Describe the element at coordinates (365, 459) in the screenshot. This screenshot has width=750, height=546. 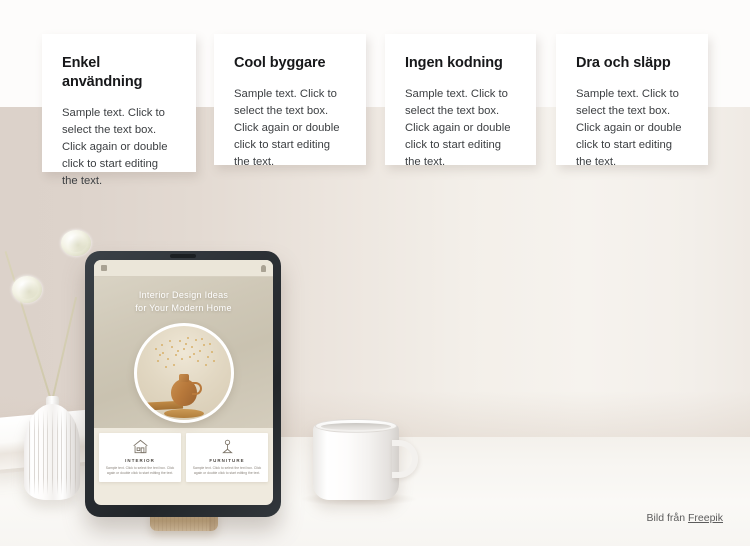
I see `white-coffee-mug` at that location.